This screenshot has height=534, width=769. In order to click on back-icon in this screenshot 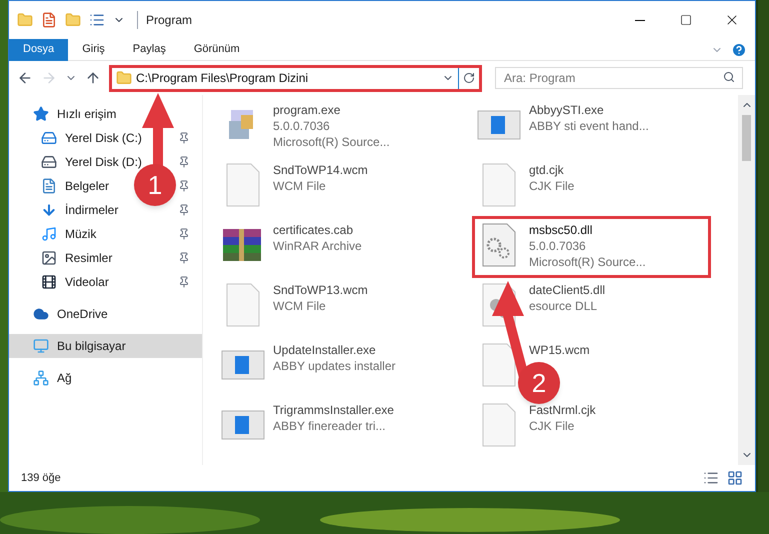, I will do `click(25, 78)`.